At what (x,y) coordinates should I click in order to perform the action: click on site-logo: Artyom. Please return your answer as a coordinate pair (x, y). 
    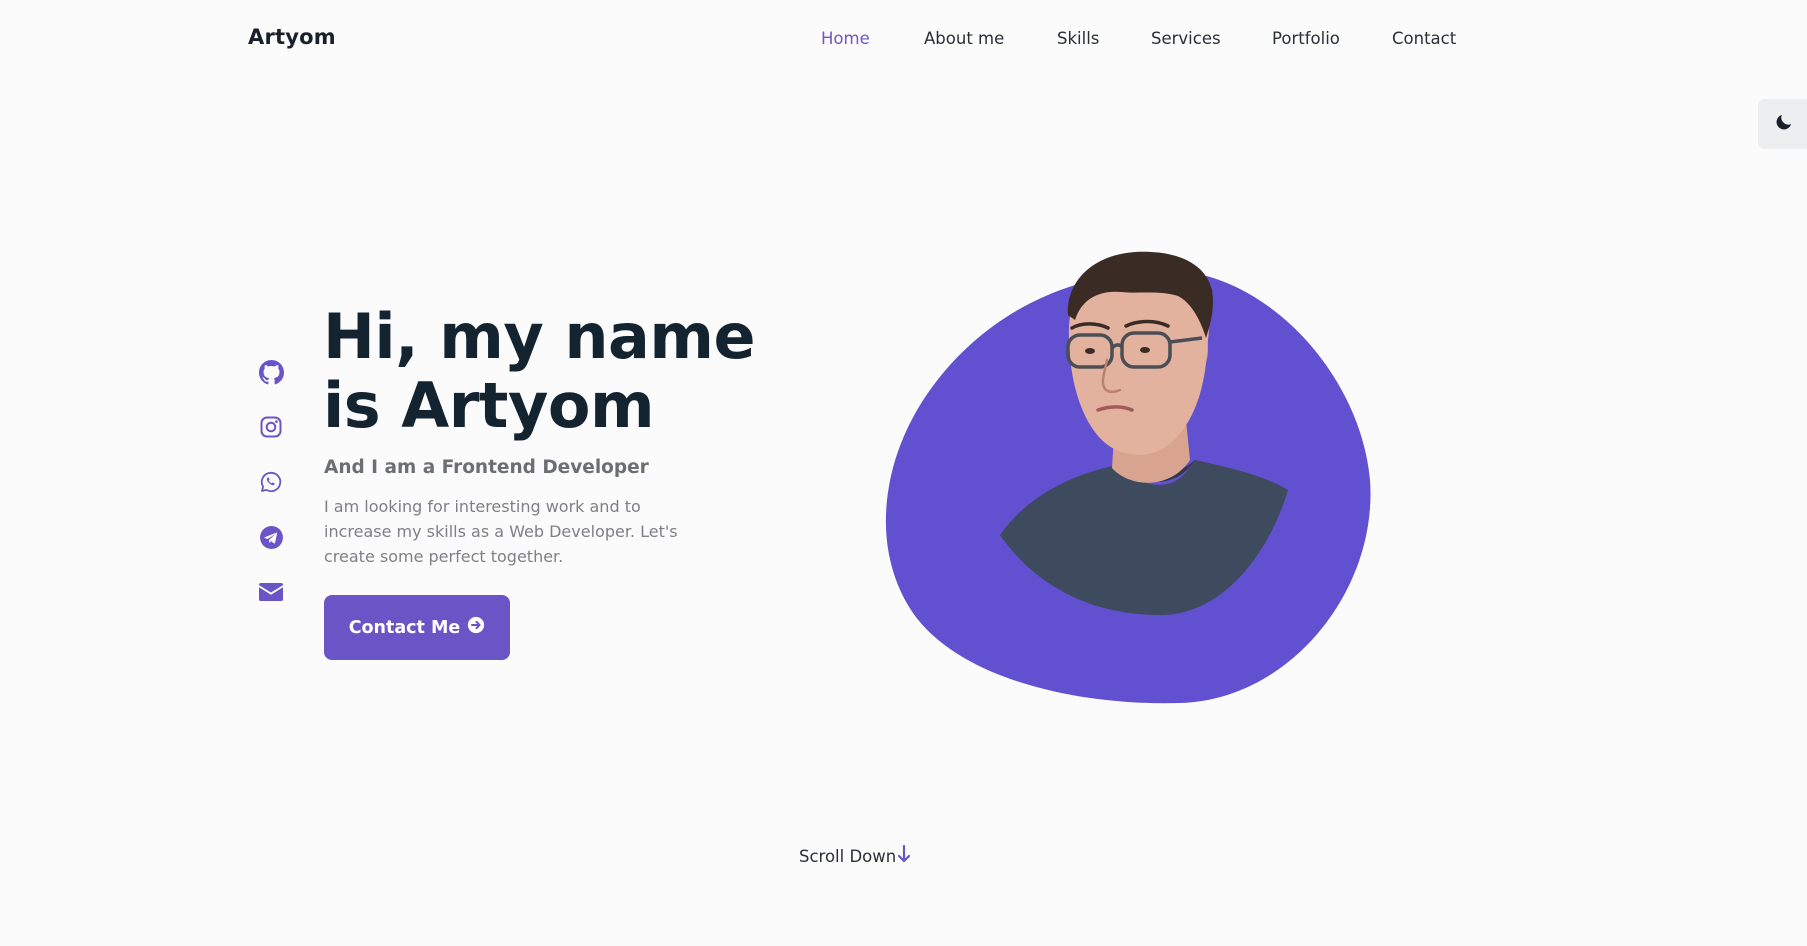
    Looking at the image, I should click on (292, 37).